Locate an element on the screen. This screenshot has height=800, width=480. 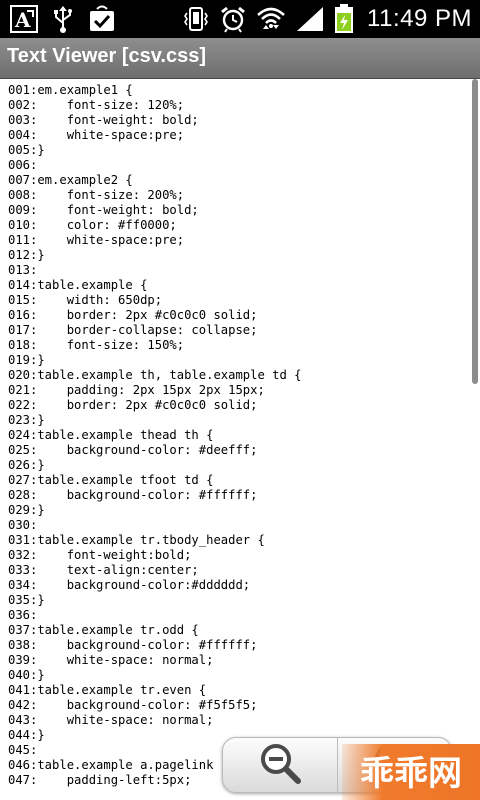
code-line: 011: white-space:pre; is located at coordinates (96, 240).